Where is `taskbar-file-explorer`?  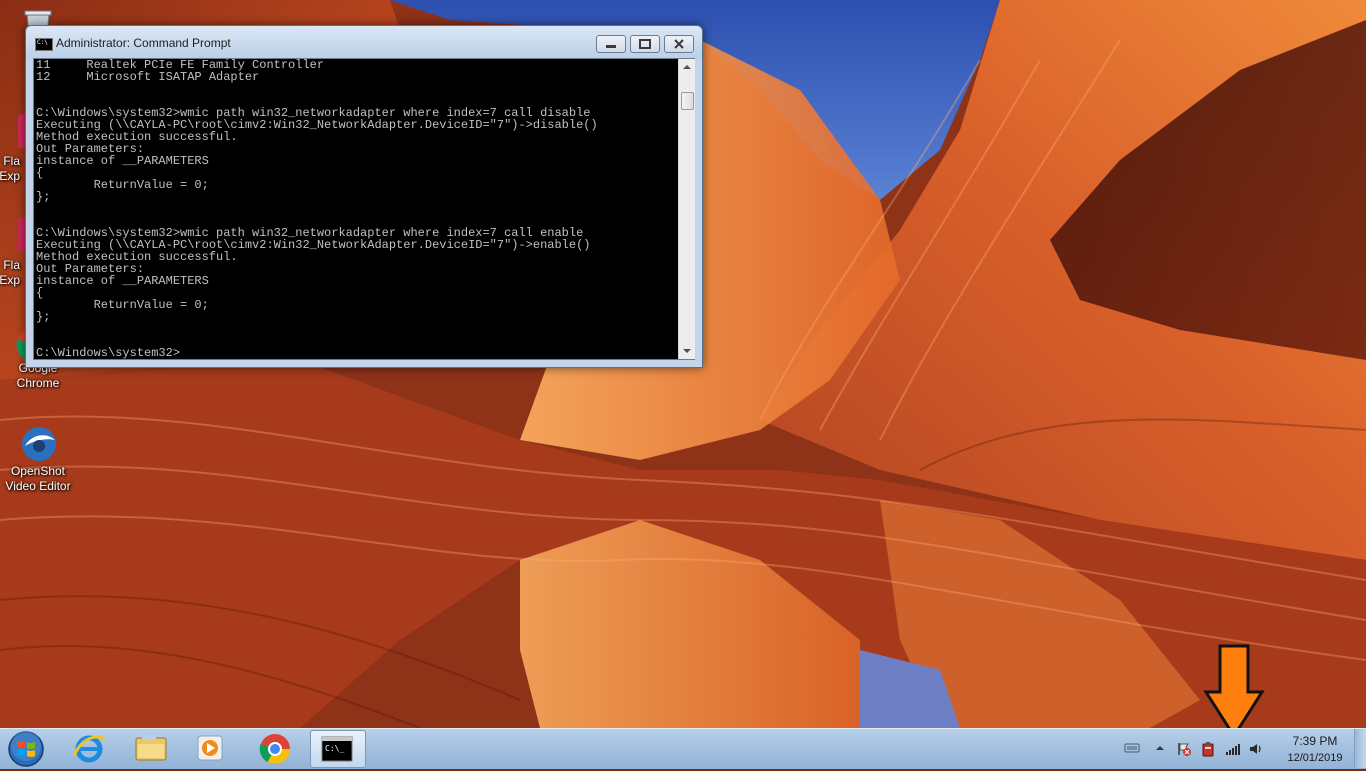 taskbar-file-explorer is located at coordinates (151, 748).